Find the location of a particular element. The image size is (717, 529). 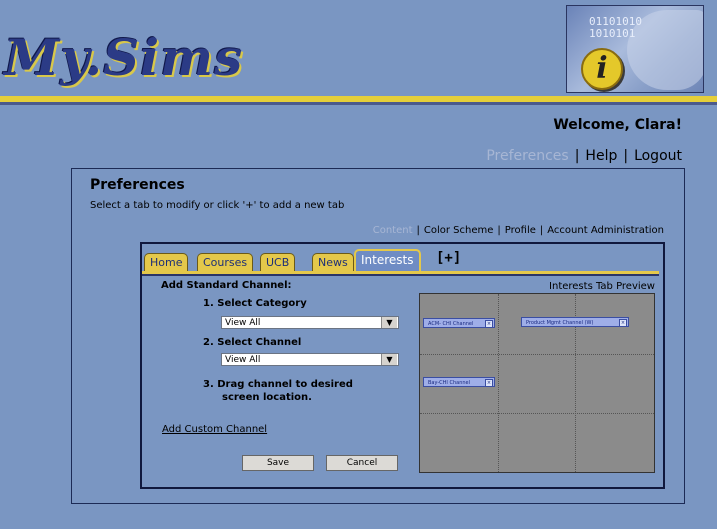

header-divider is located at coordinates (358, 100).